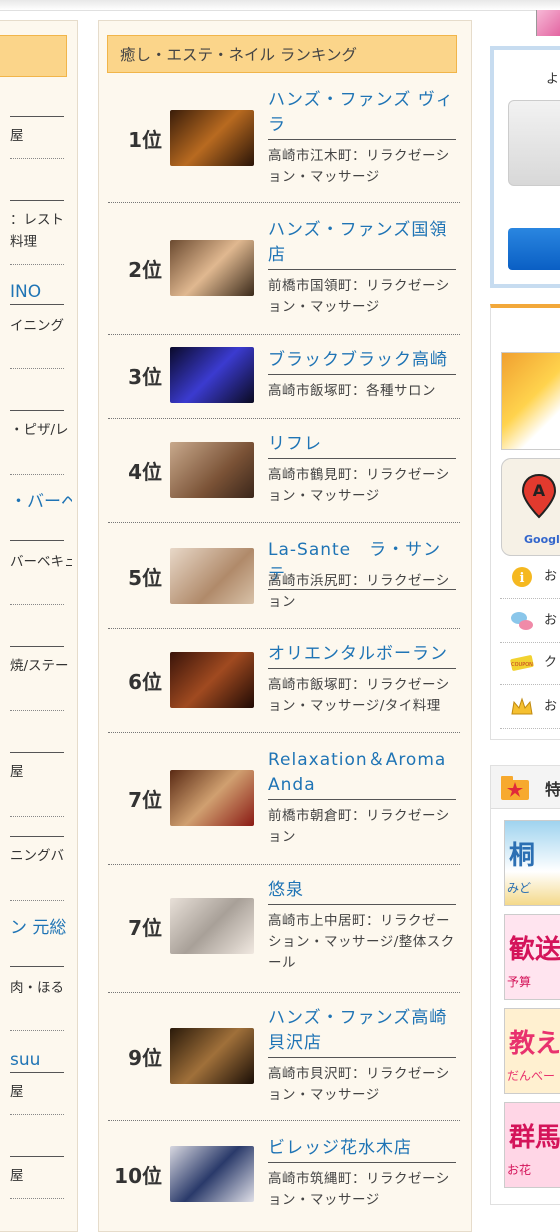 The image size is (560, 1232). Describe the element at coordinates (522, 856) in the screenshot. I see `banner-title: 桐` at that location.